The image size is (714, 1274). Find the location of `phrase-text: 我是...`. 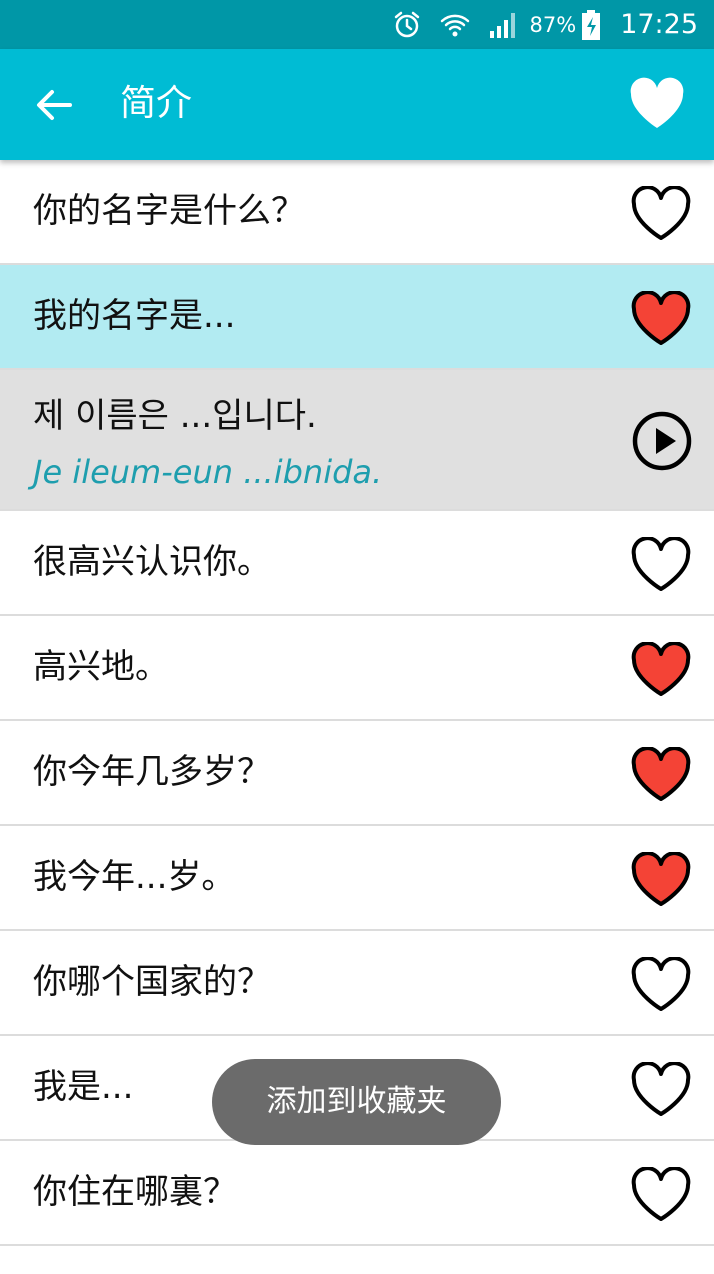

phrase-text: 我是... is located at coordinates (83, 1087).